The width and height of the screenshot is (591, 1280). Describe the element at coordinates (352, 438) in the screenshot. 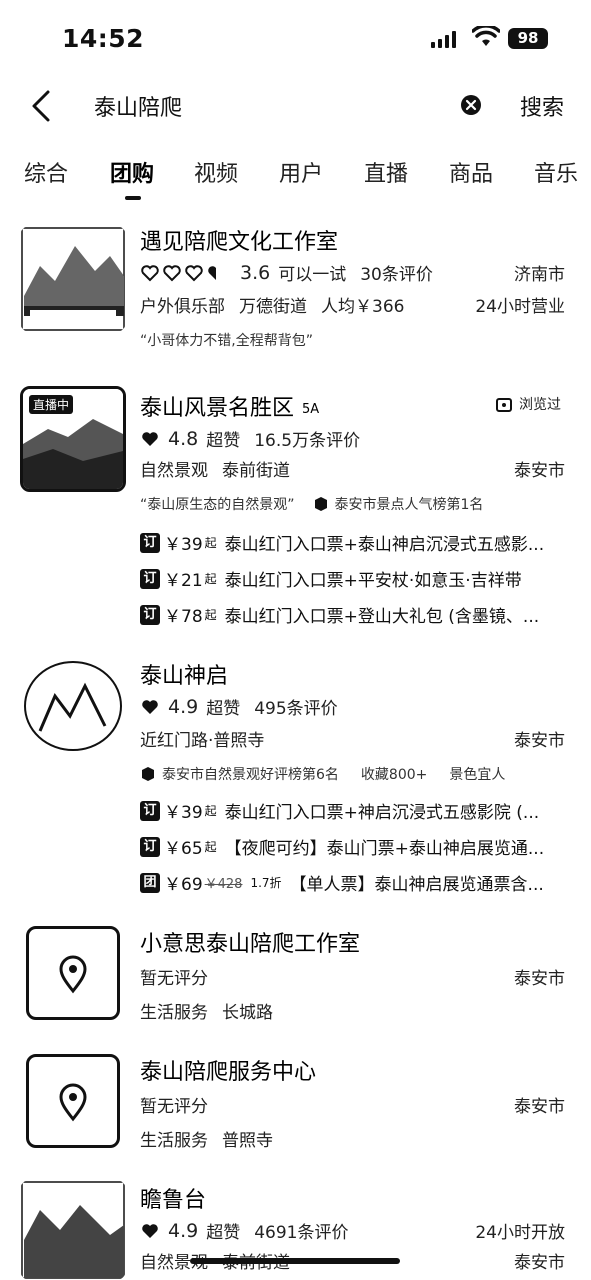

I see `rating-row: 4.8 超赞 16.5万条评价` at that location.